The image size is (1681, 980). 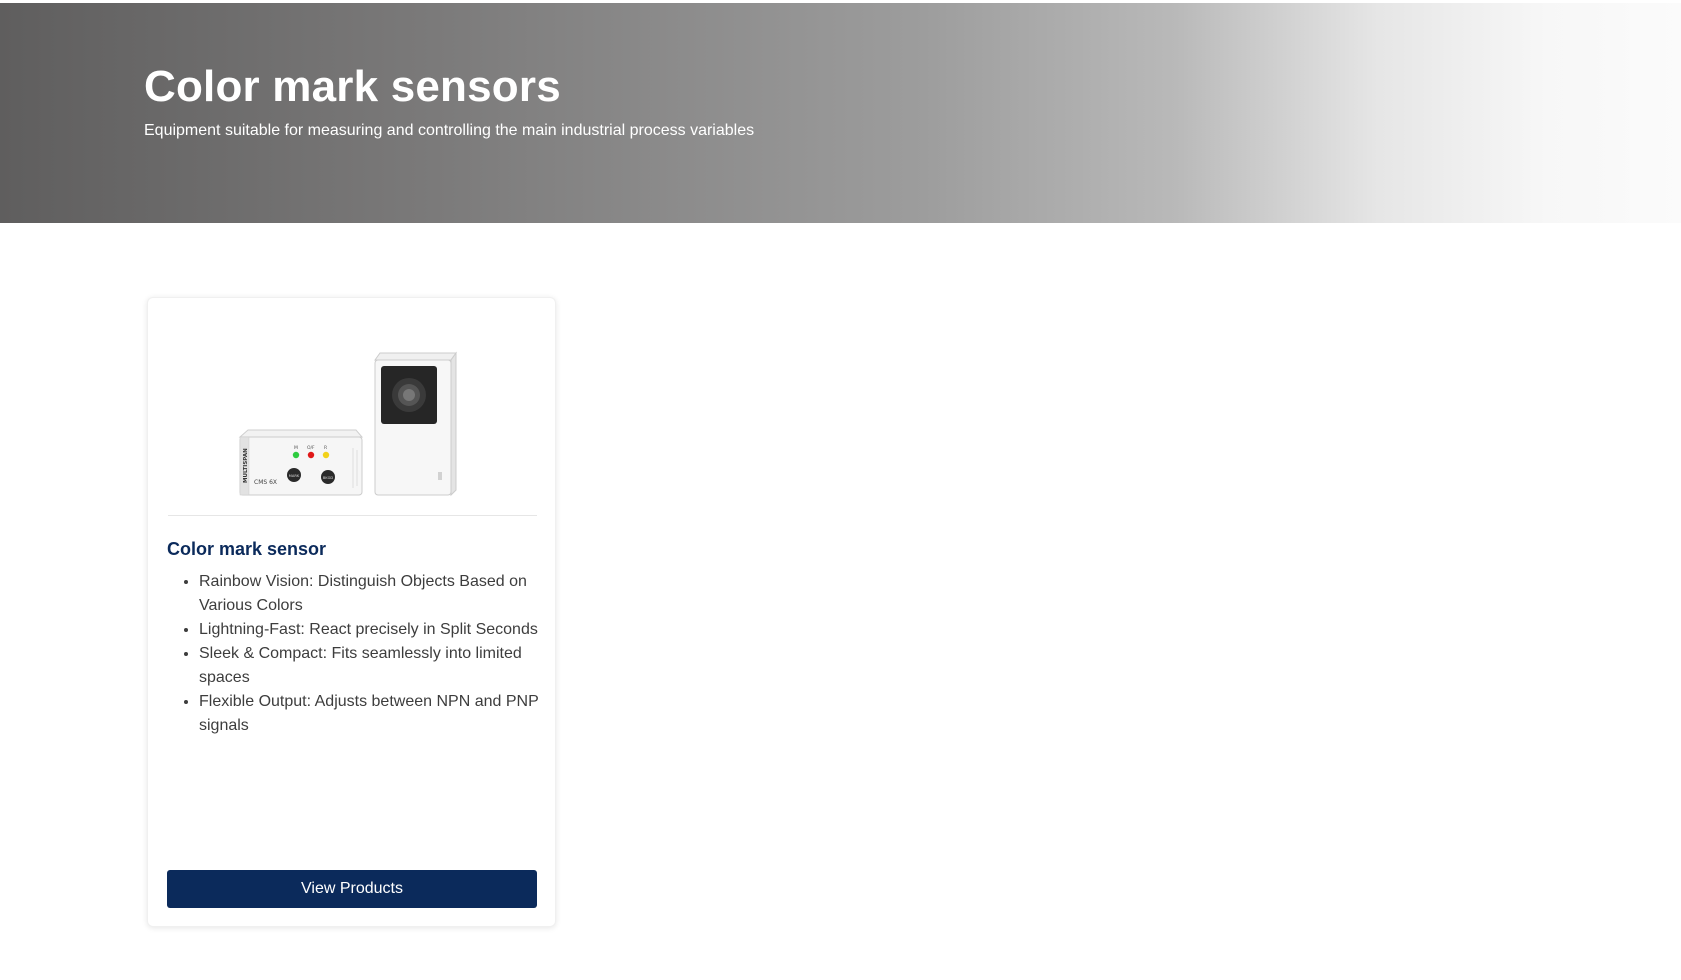 What do you see at coordinates (347, 424) in the screenshot?
I see `color-mark-sensor-illustration: MULTISPAN CMS 6X M O/F R MARK BKGD` at bounding box center [347, 424].